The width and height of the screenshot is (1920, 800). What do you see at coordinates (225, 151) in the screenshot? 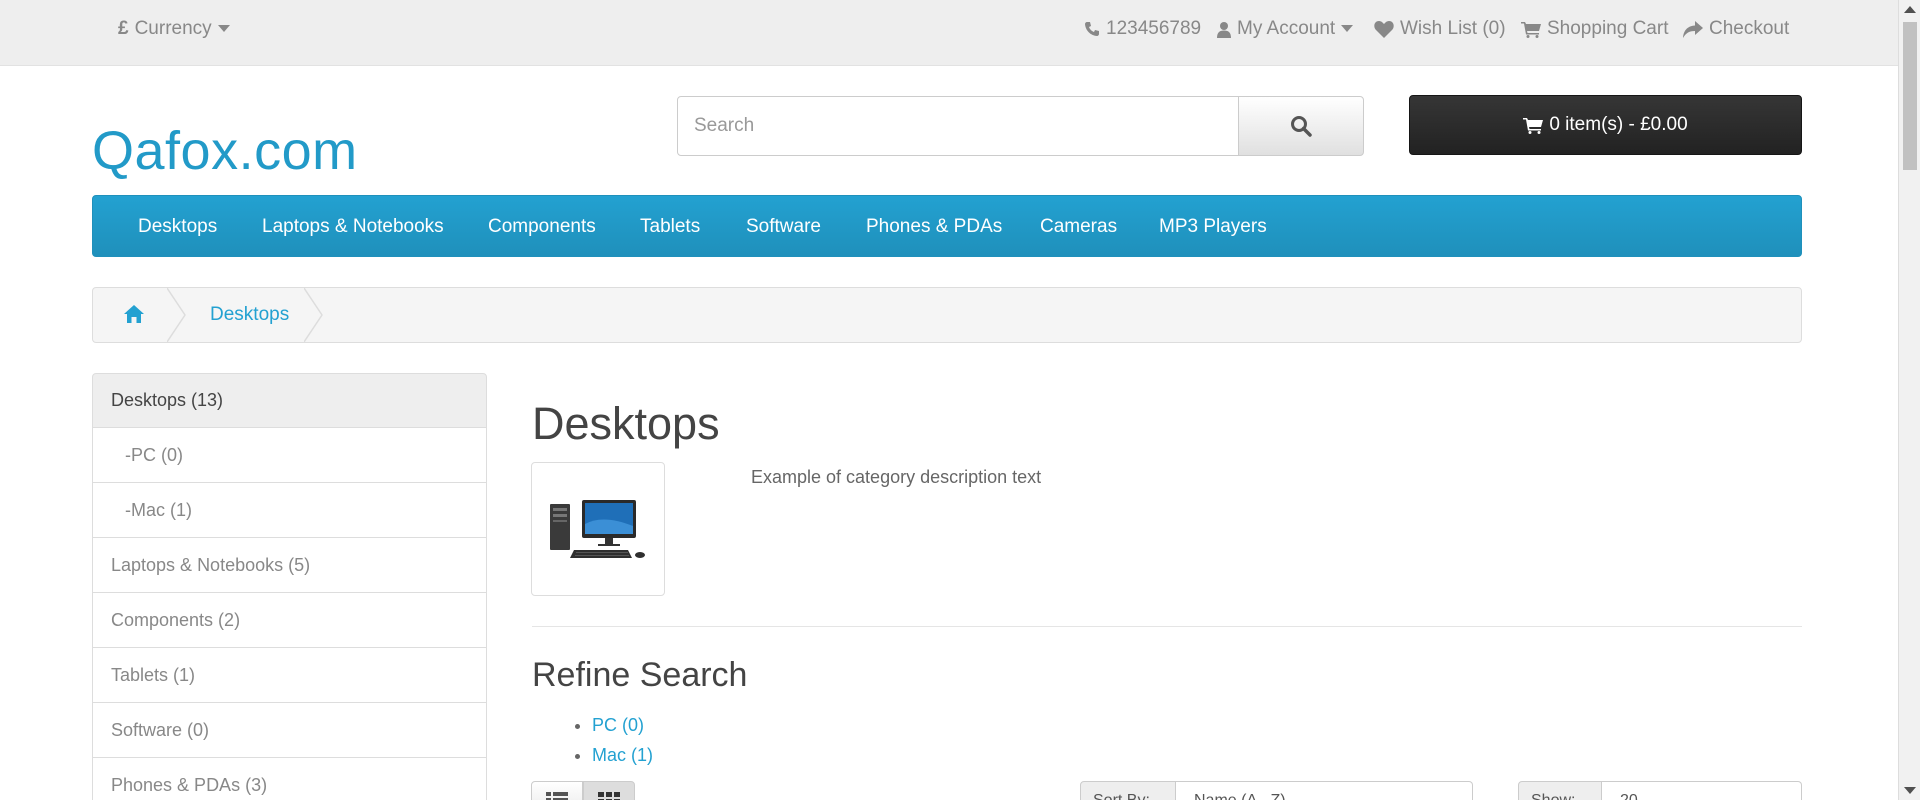
I see `site-logo: Qafox.com` at bounding box center [225, 151].